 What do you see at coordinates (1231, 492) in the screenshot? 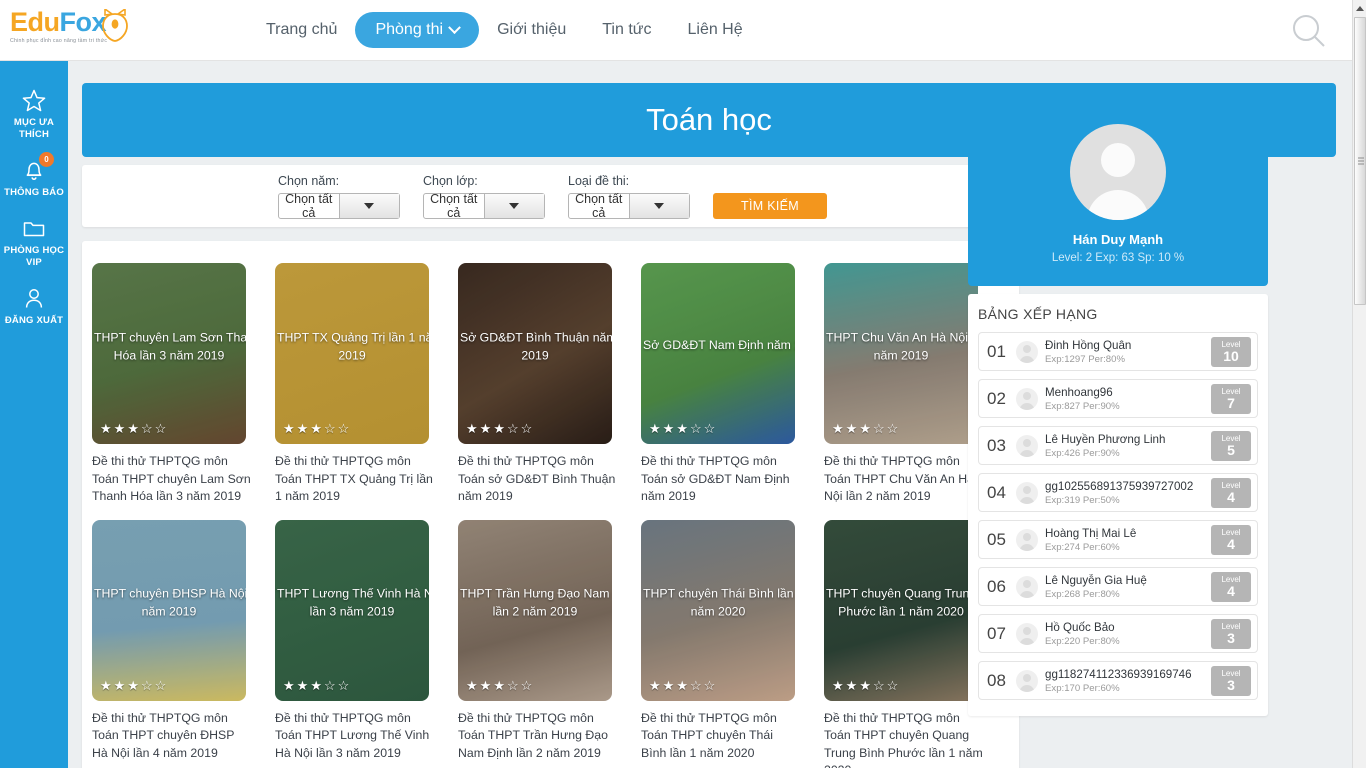
I see `rank-level-badge: Level 4` at bounding box center [1231, 492].